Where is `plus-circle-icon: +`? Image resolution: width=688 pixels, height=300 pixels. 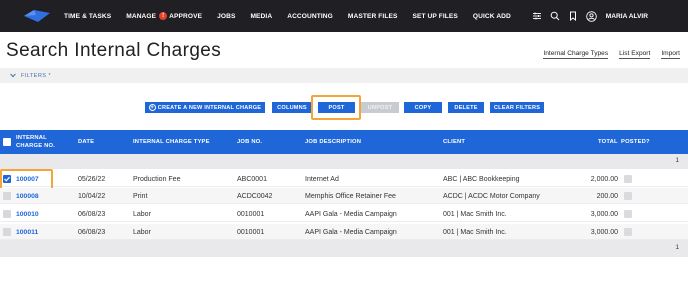 plus-circle-icon: + is located at coordinates (152, 107).